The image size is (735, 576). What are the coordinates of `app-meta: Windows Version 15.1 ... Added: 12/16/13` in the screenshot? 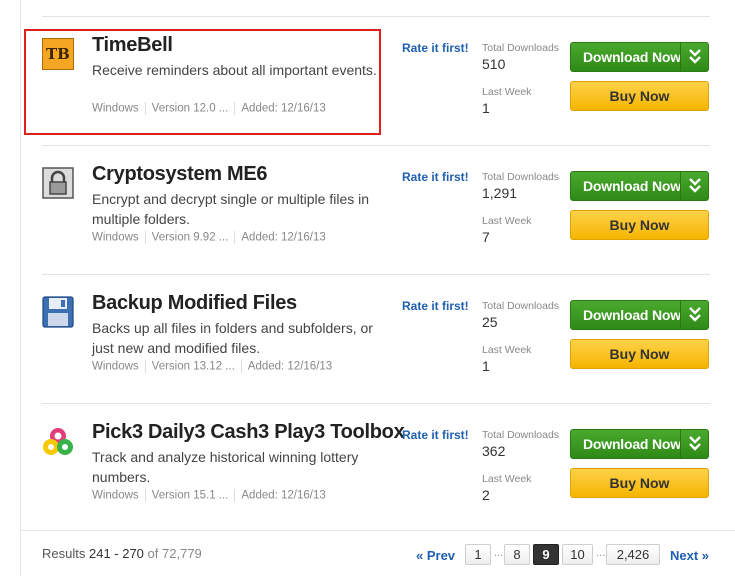 It's located at (209, 495).